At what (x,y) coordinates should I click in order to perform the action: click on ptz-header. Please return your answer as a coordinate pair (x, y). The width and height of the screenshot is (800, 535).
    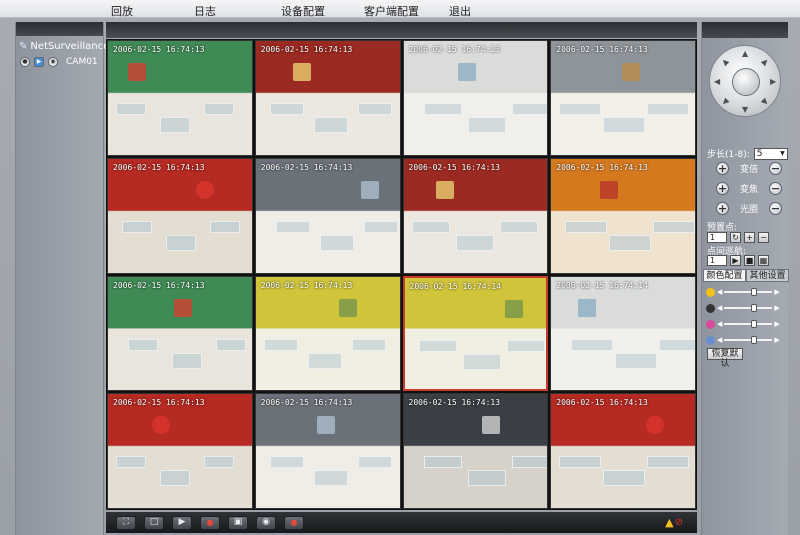
    Looking at the image, I should click on (745, 30).